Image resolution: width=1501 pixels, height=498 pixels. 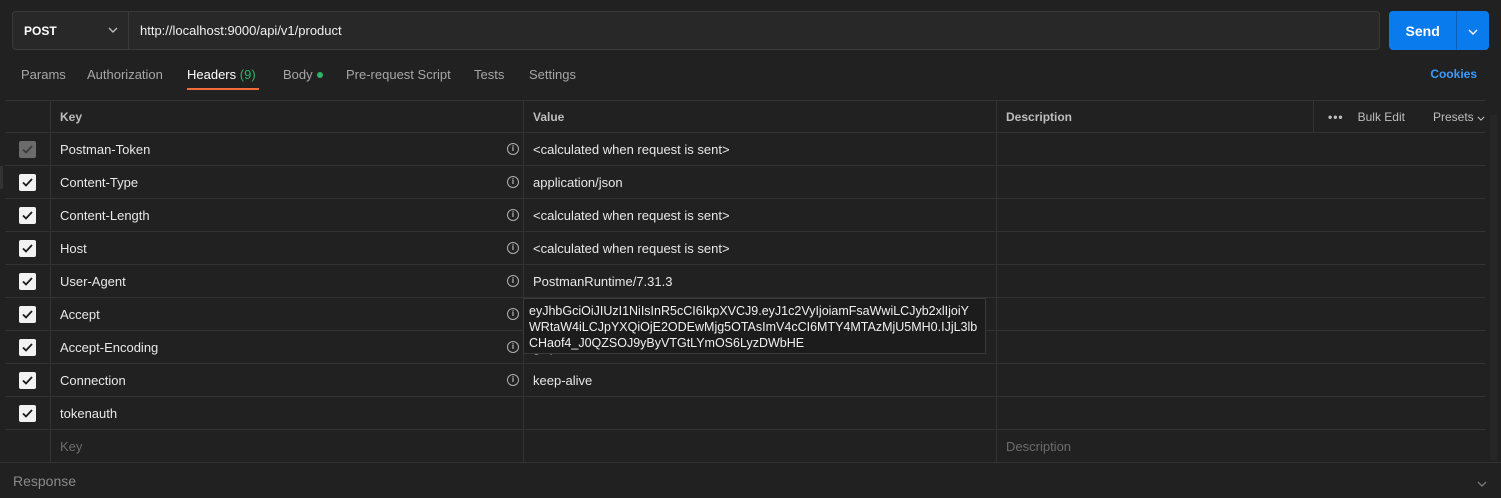 I want to click on tab-settings: Settings, so click(x=552, y=74).